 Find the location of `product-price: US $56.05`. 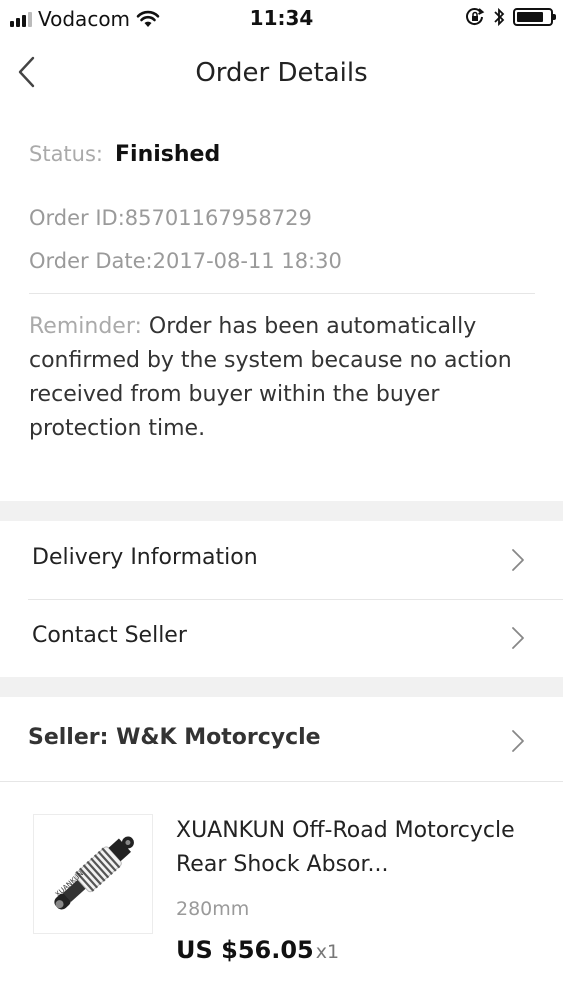

product-price: US $56.05 is located at coordinates (245, 950).